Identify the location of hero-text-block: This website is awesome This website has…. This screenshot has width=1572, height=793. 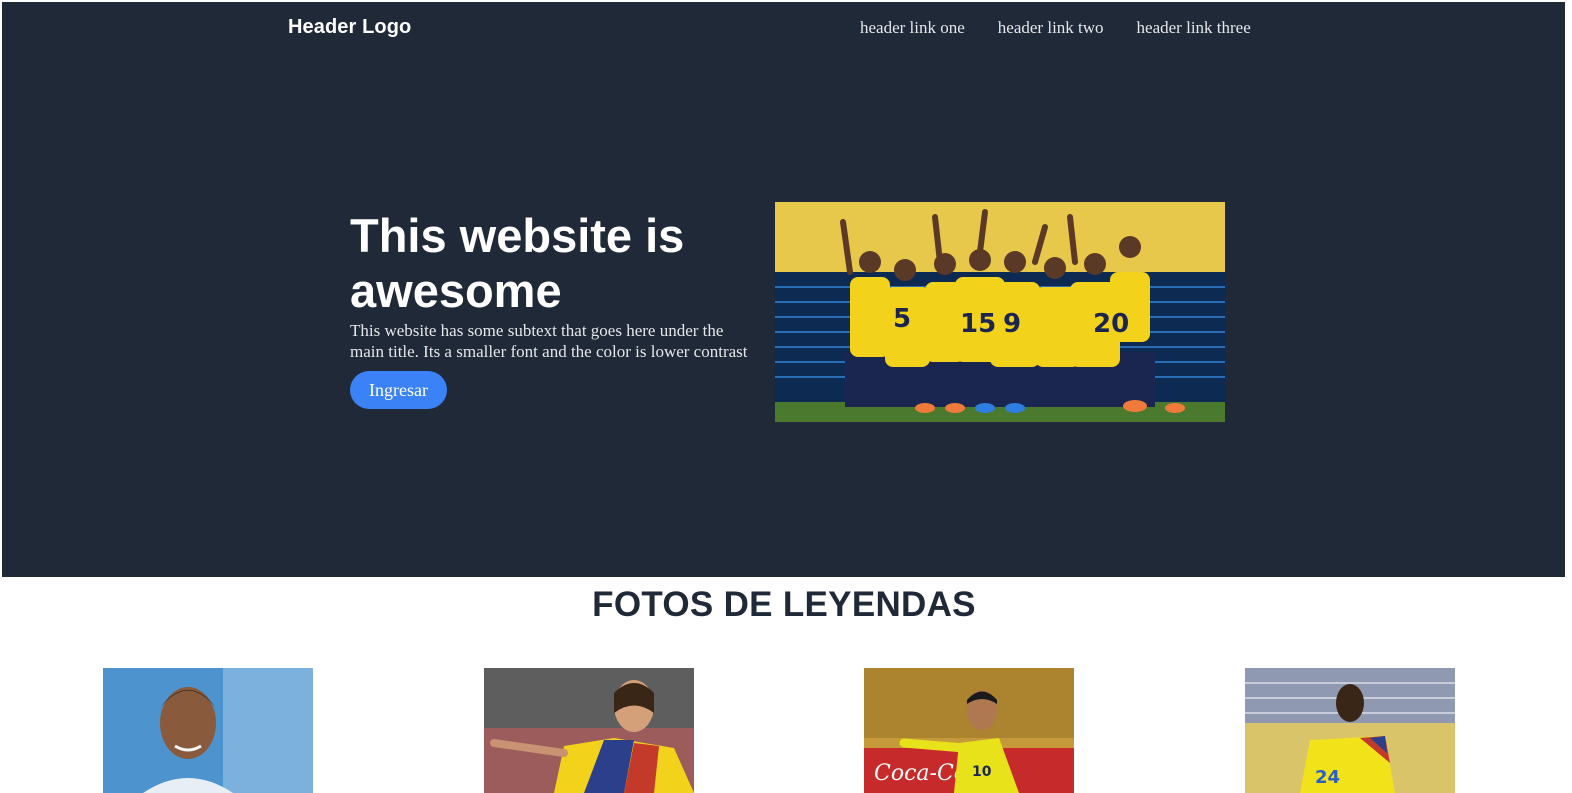
(555, 308).